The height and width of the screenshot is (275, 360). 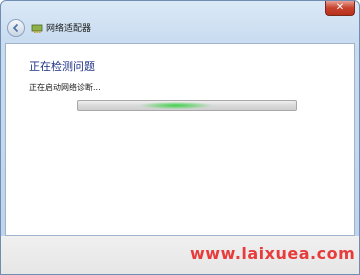 I want to click on close-icon: ✕, so click(x=340, y=7).